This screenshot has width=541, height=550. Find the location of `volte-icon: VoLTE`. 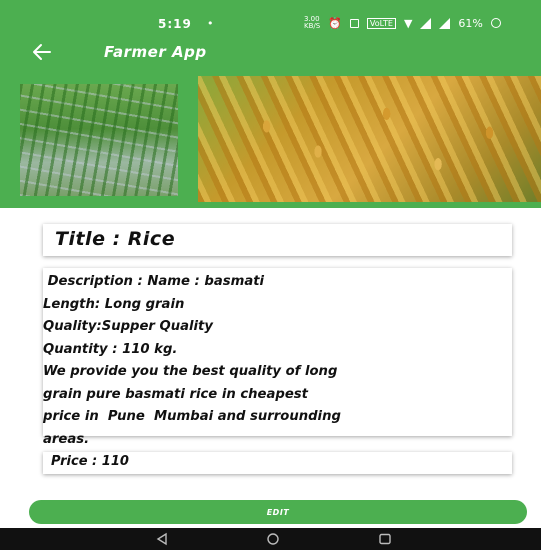

volte-icon: VoLTE is located at coordinates (381, 23).